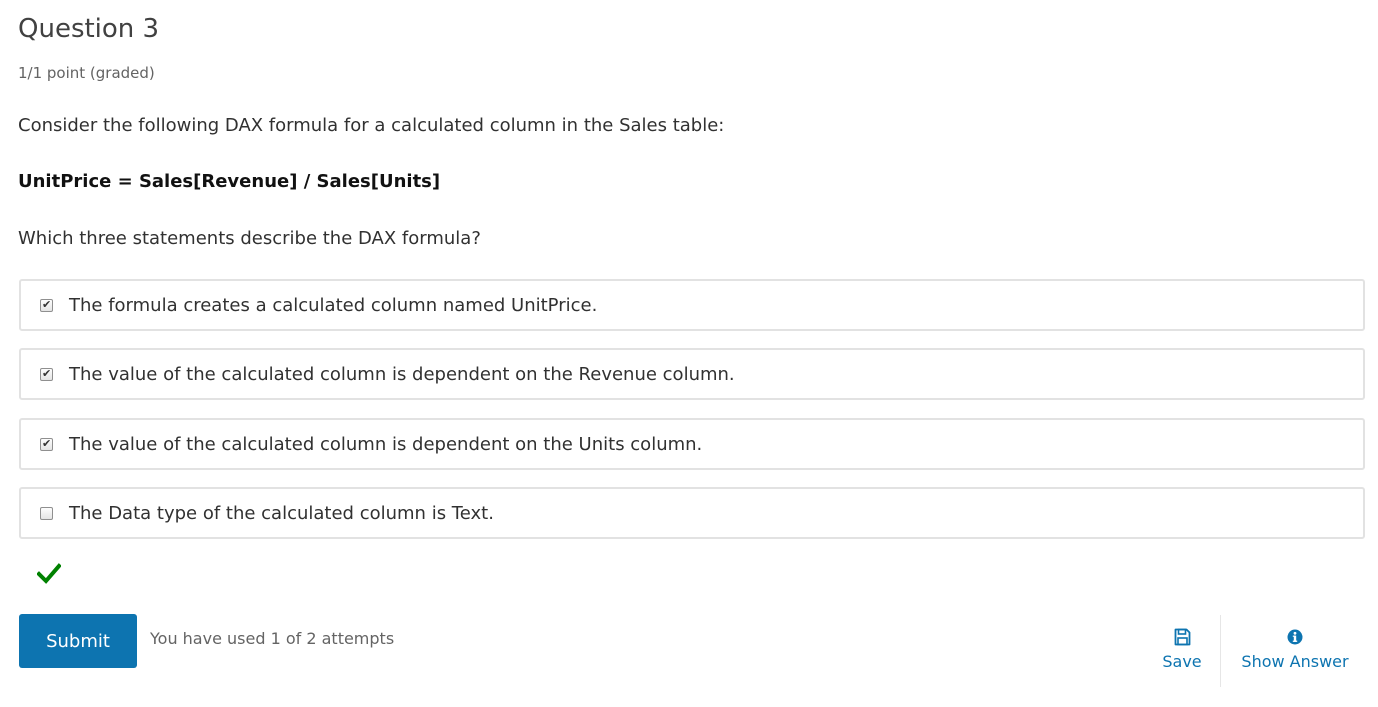 The image size is (1378, 707). Describe the element at coordinates (1220, 651) in the screenshot. I see `actions-divider` at that location.